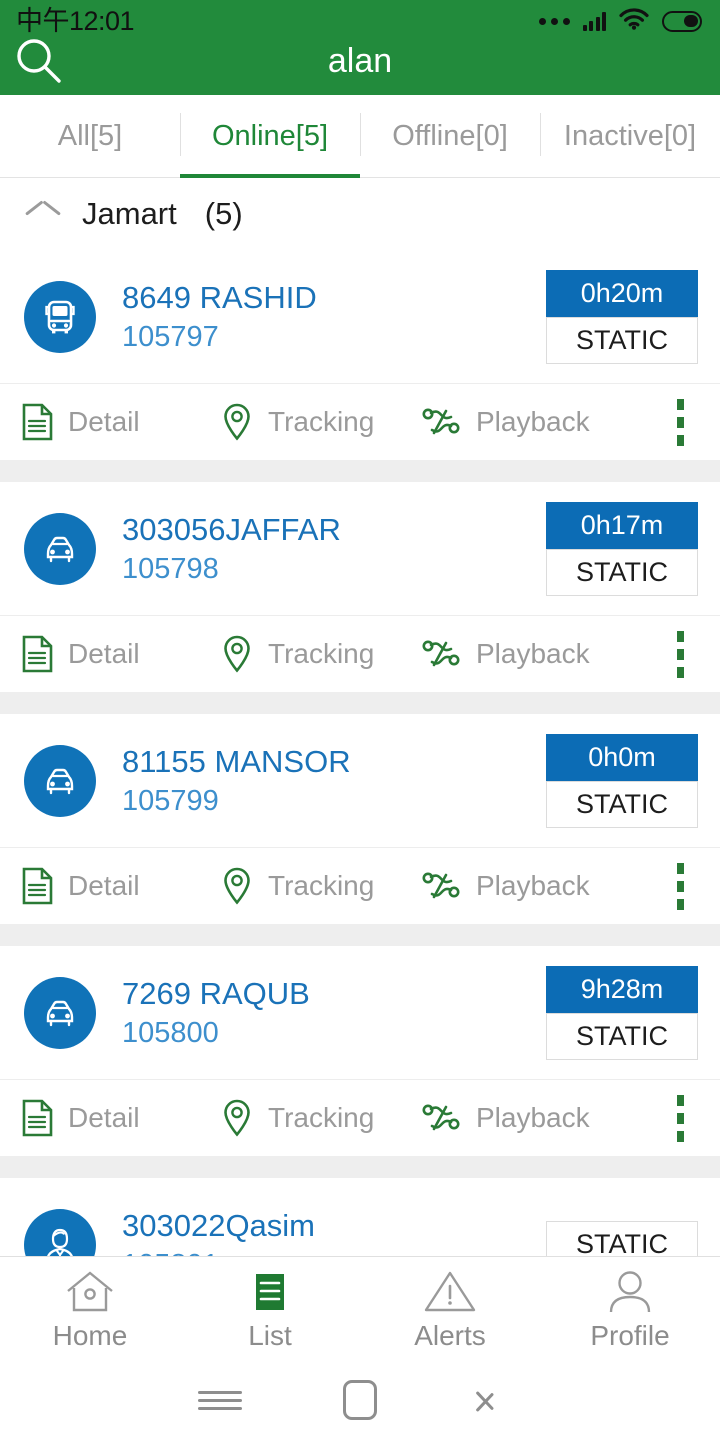 The height and width of the screenshot is (1440, 720). I want to click on tracking-label: Tracking, so click(321, 885).